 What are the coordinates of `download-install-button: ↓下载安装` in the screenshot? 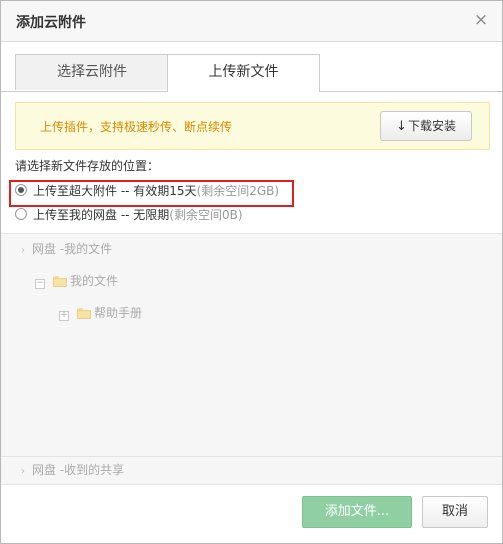 It's located at (426, 126).